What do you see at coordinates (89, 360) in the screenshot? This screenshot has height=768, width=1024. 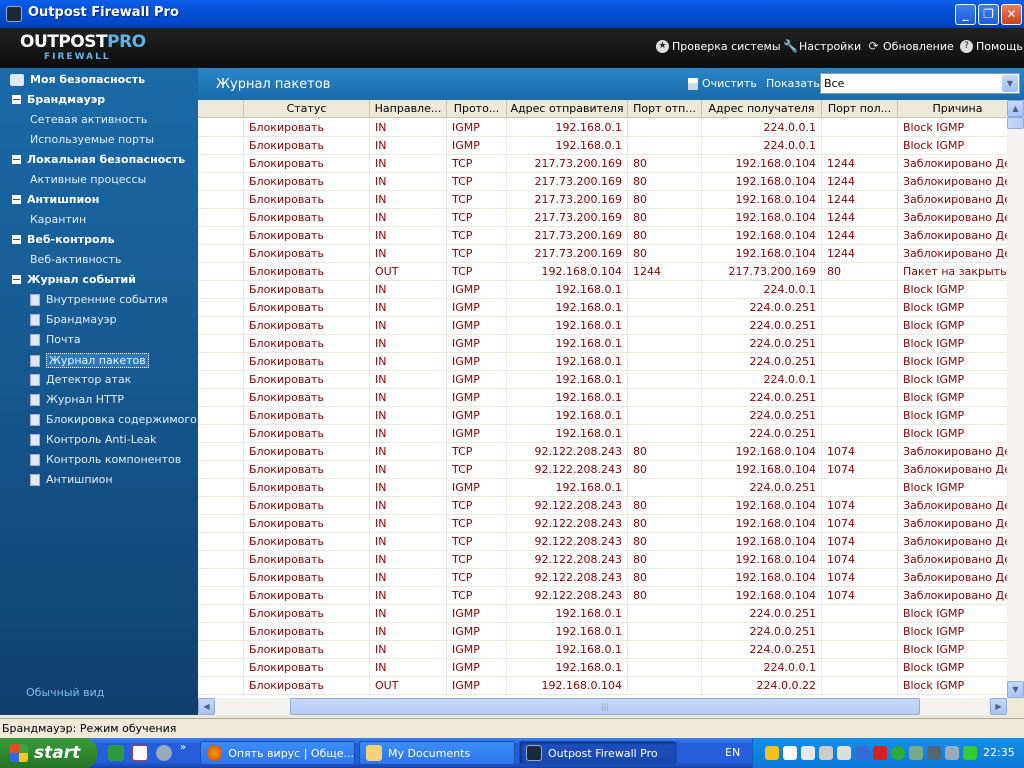 I see `sidebar-item-packet-log: Журнал пакетов` at bounding box center [89, 360].